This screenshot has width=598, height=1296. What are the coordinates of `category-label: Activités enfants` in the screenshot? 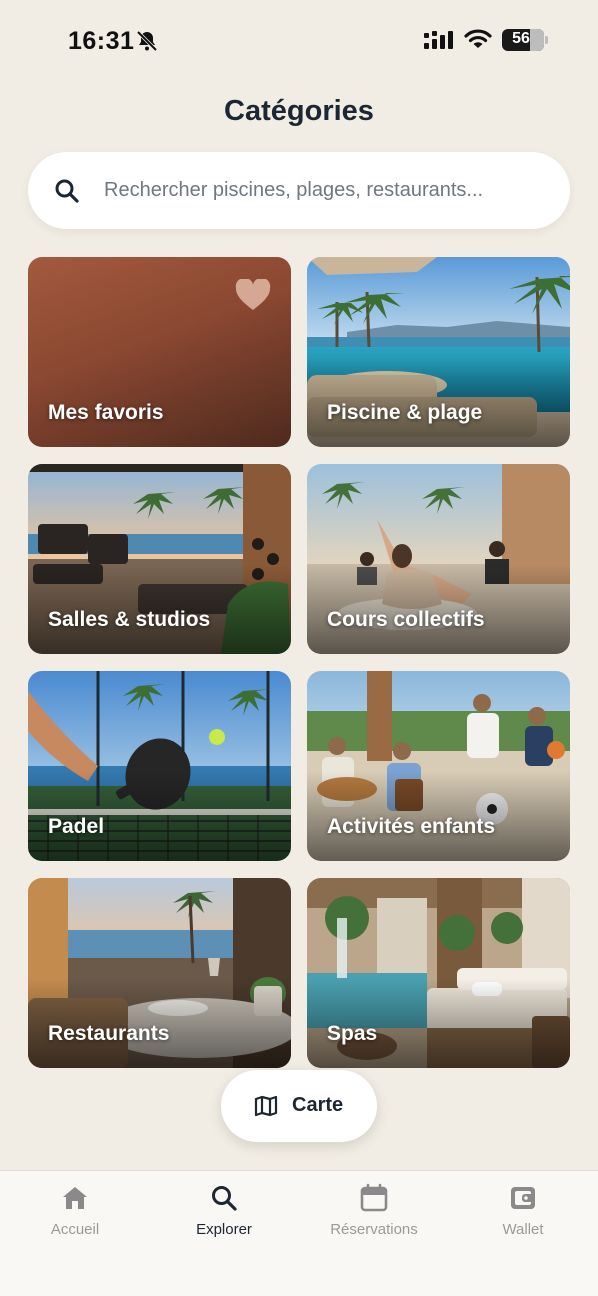 It's located at (411, 826).